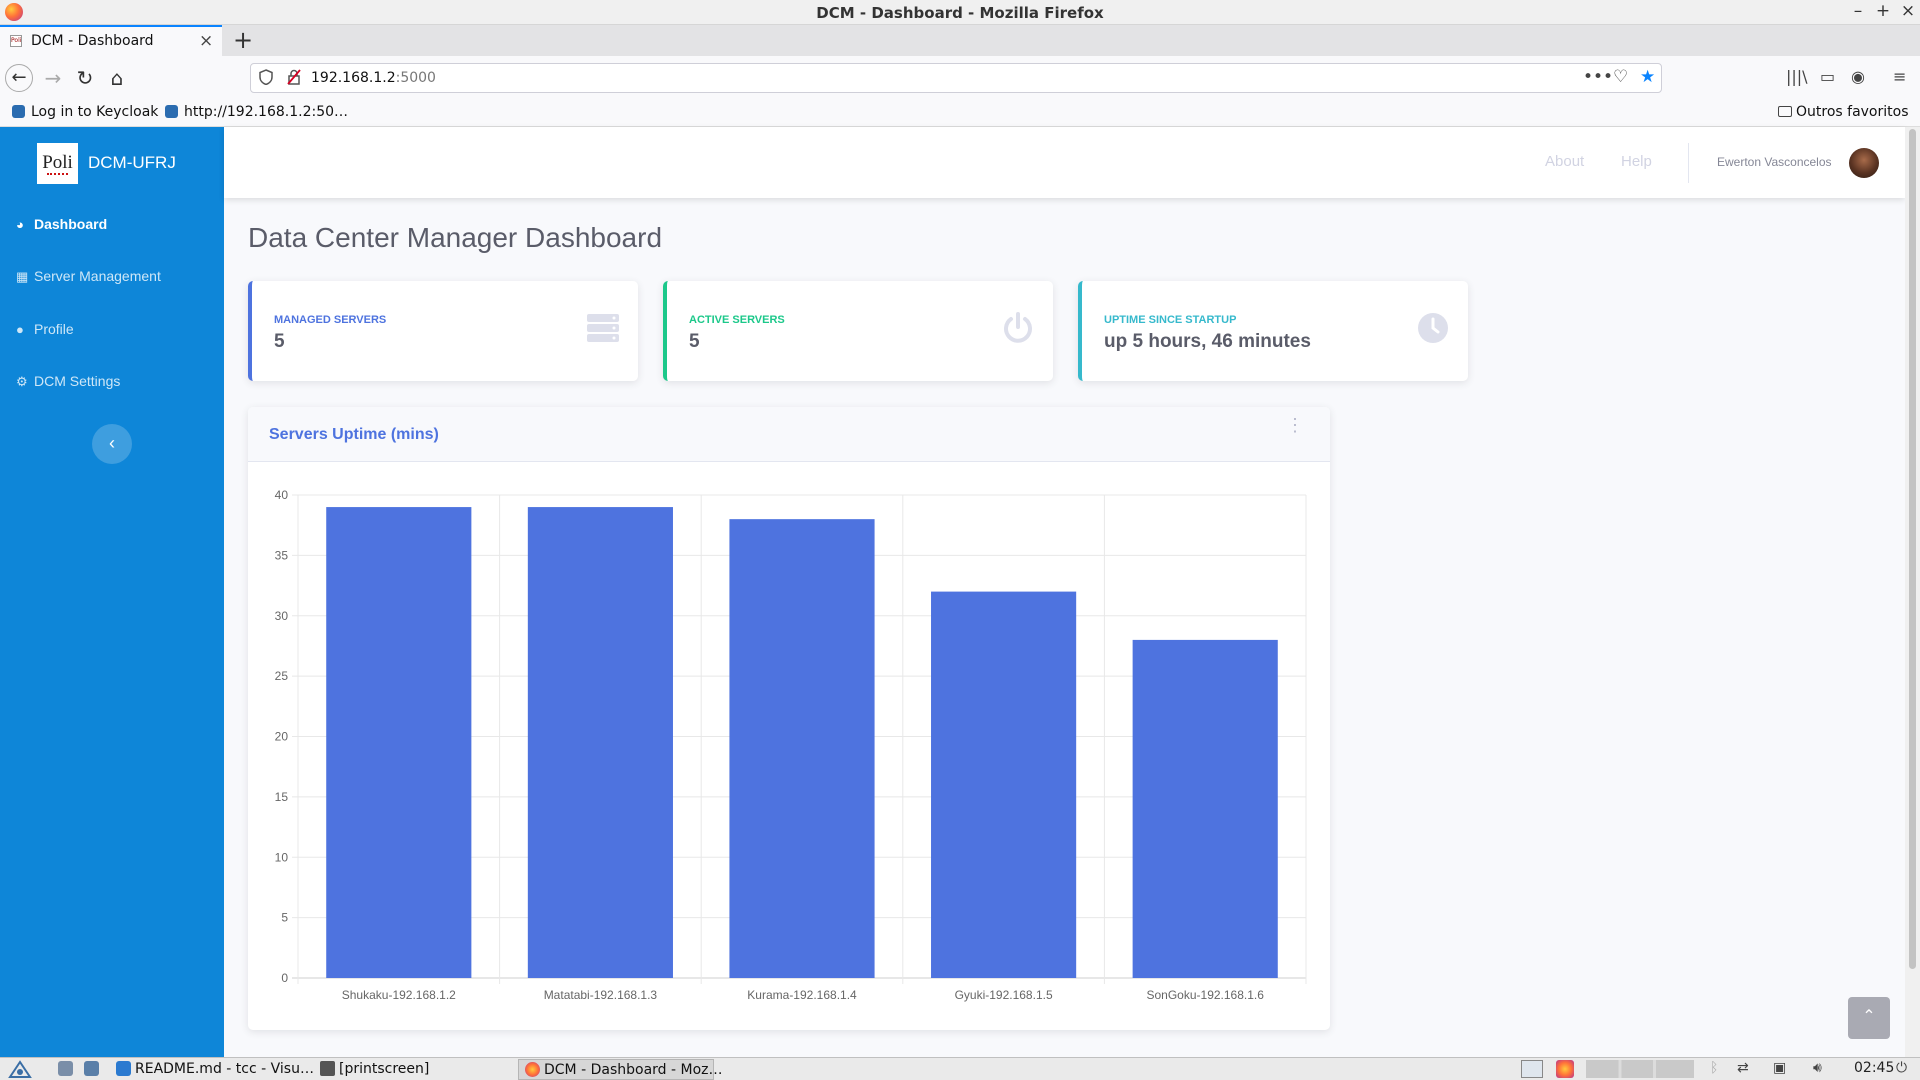 The image size is (1920, 1080). Describe the element at coordinates (1205, 808) in the screenshot. I see `bar-songoku` at that location.